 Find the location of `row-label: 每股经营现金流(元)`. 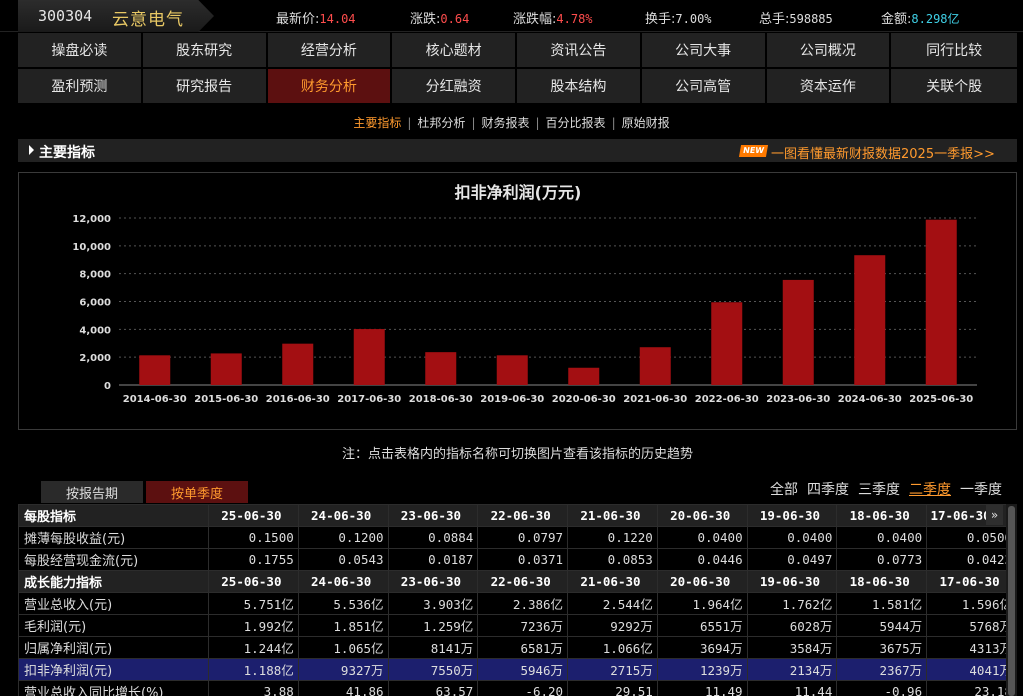

row-label: 每股经营现金流(元) is located at coordinates (113, 559).